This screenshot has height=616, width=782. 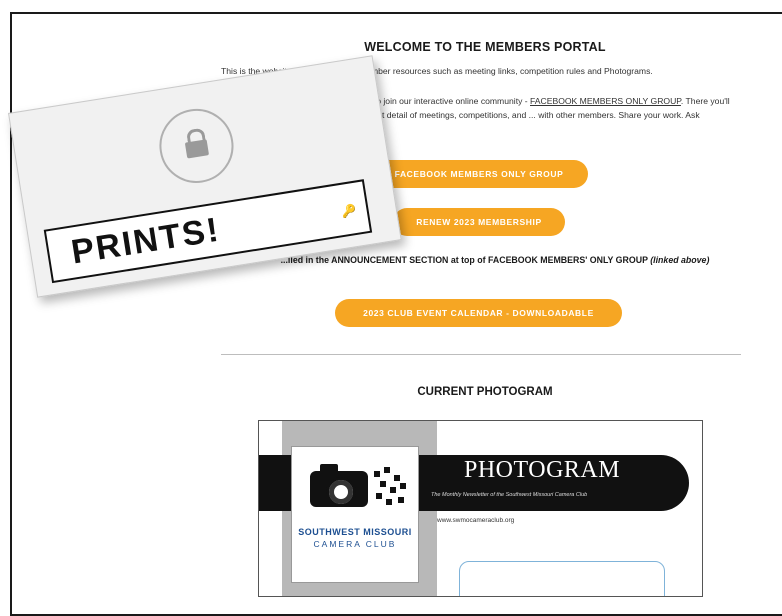 I want to click on camera-icon, so click(x=339, y=485).